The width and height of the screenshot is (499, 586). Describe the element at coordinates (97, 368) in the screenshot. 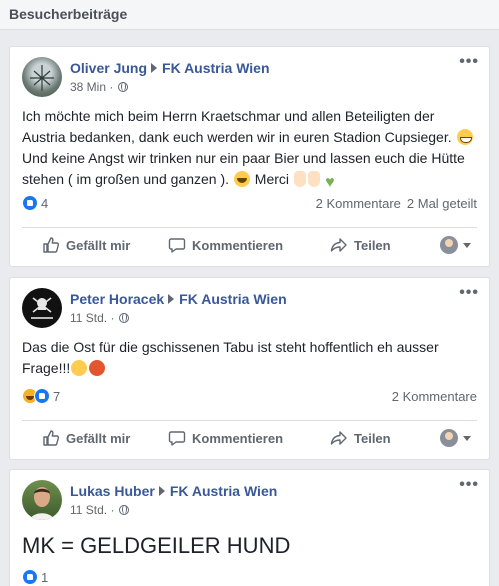

I see `angry-face-emoji-icon` at that location.